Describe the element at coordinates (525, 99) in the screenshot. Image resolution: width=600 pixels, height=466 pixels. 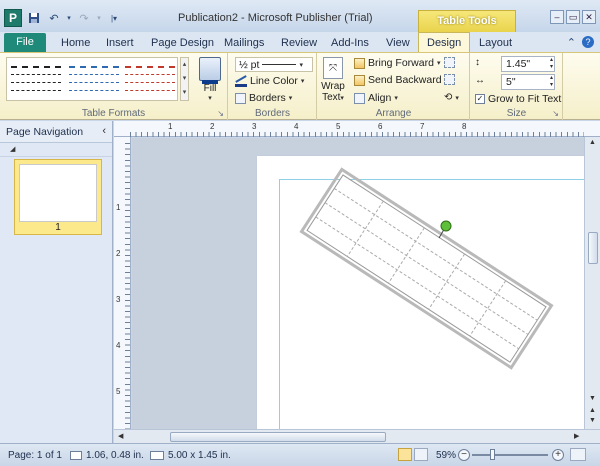
I see `grow-to-fit-label: Grow to Fit Text` at that location.